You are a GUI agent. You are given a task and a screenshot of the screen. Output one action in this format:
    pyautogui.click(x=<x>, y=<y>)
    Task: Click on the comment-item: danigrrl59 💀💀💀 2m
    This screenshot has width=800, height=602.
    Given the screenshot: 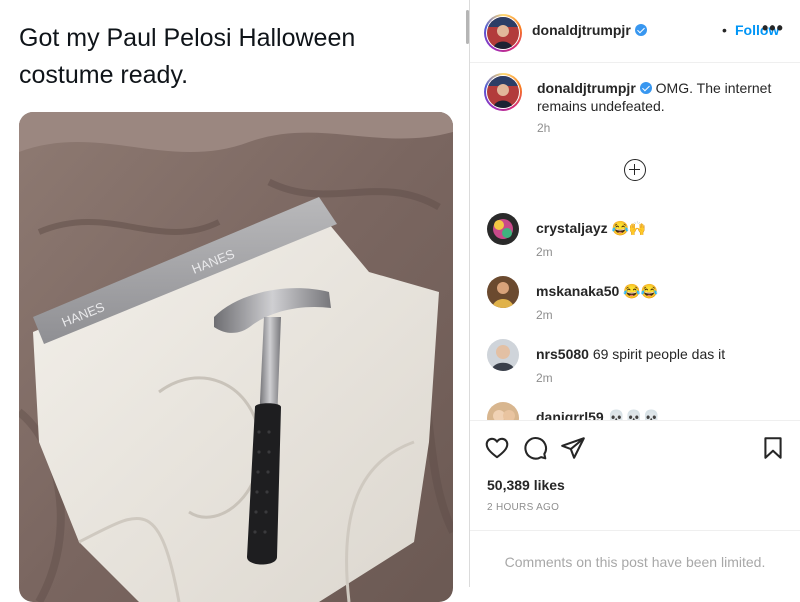 What is the action you would take?
    pyautogui.click(x=635, y=411)
    